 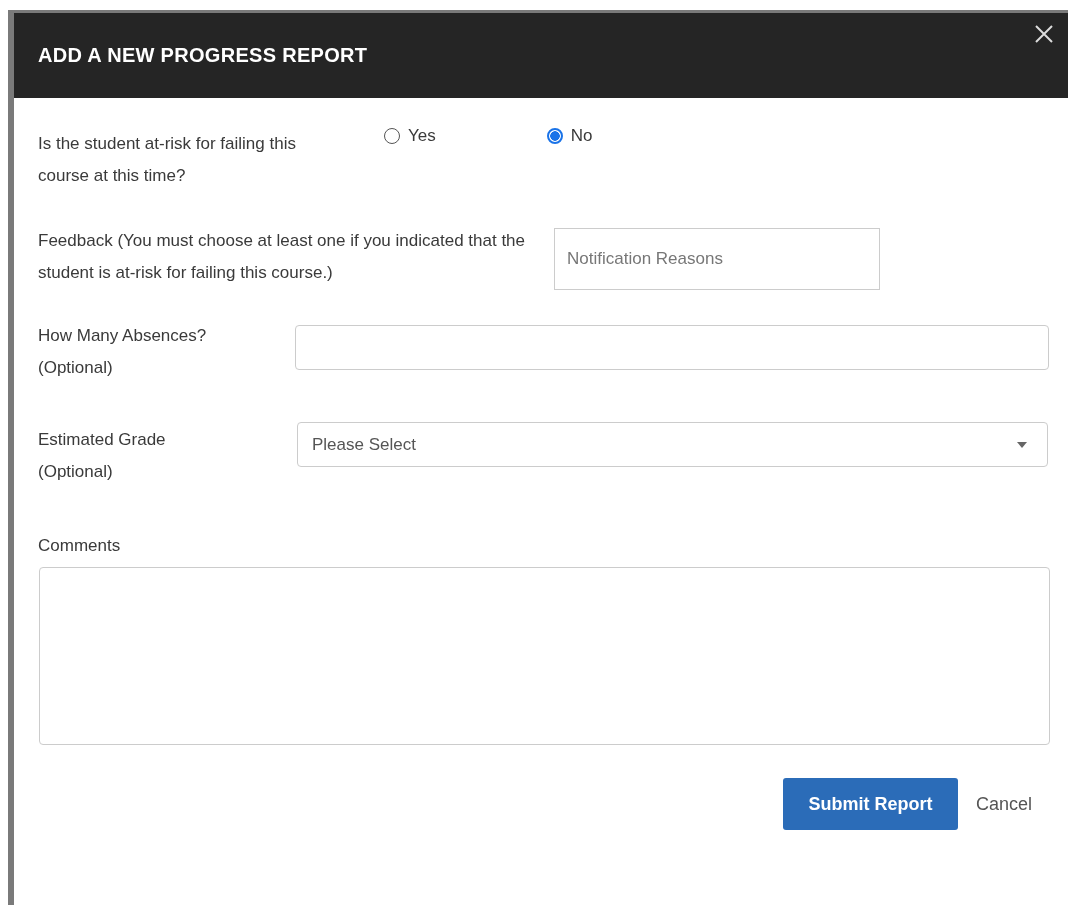 I want to click on submit-button: Submit Report, so click(x=870, y=804).